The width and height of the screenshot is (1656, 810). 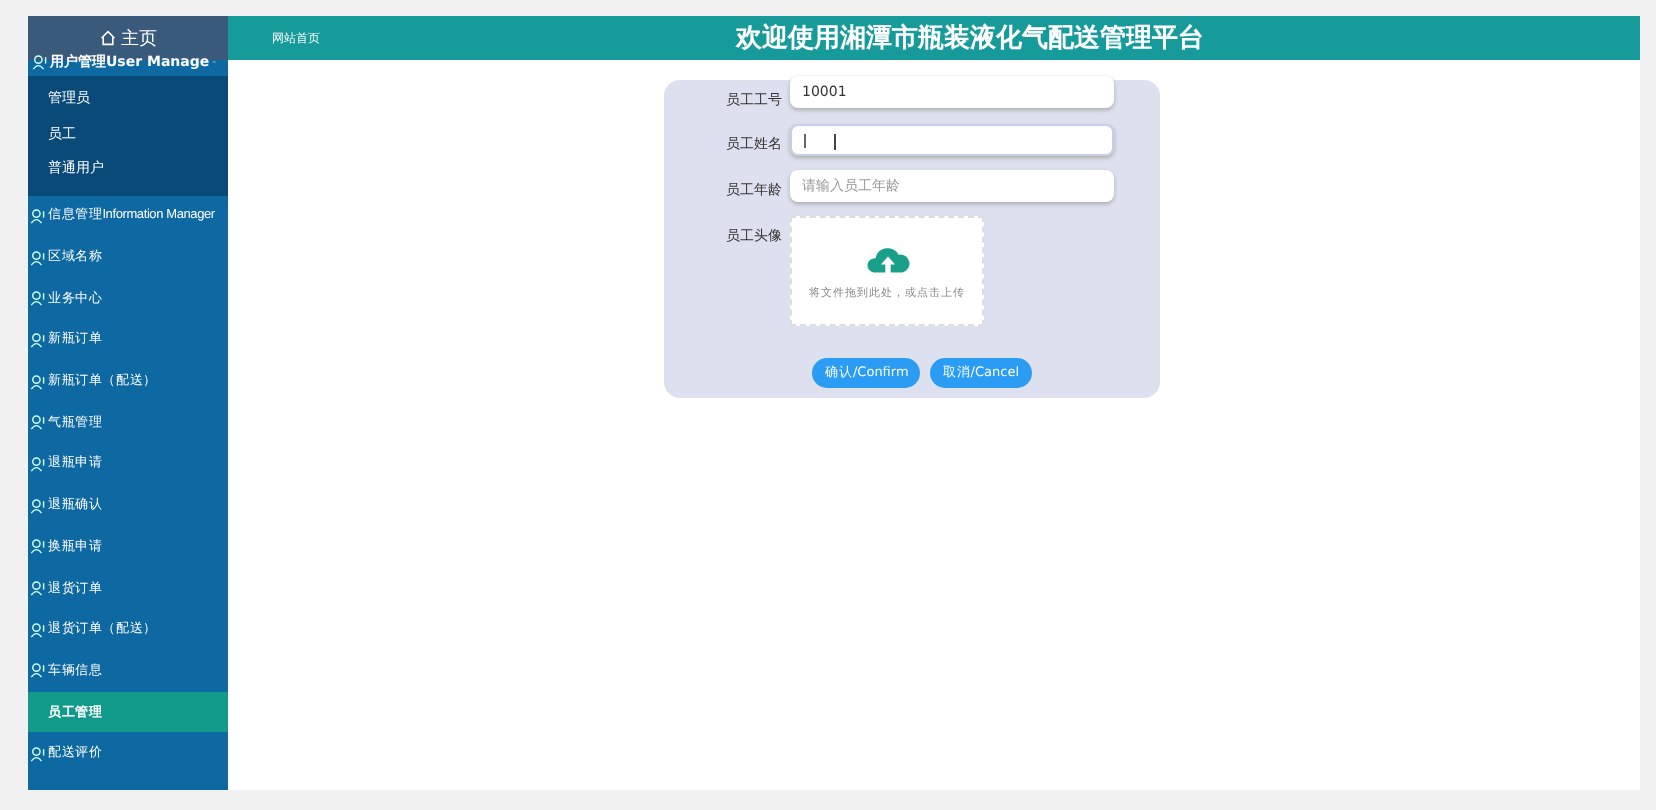 I want to click on page-title: 欢迎使用湘潭市瓶装液化气配送管理平台, so click(x=970, y=38).